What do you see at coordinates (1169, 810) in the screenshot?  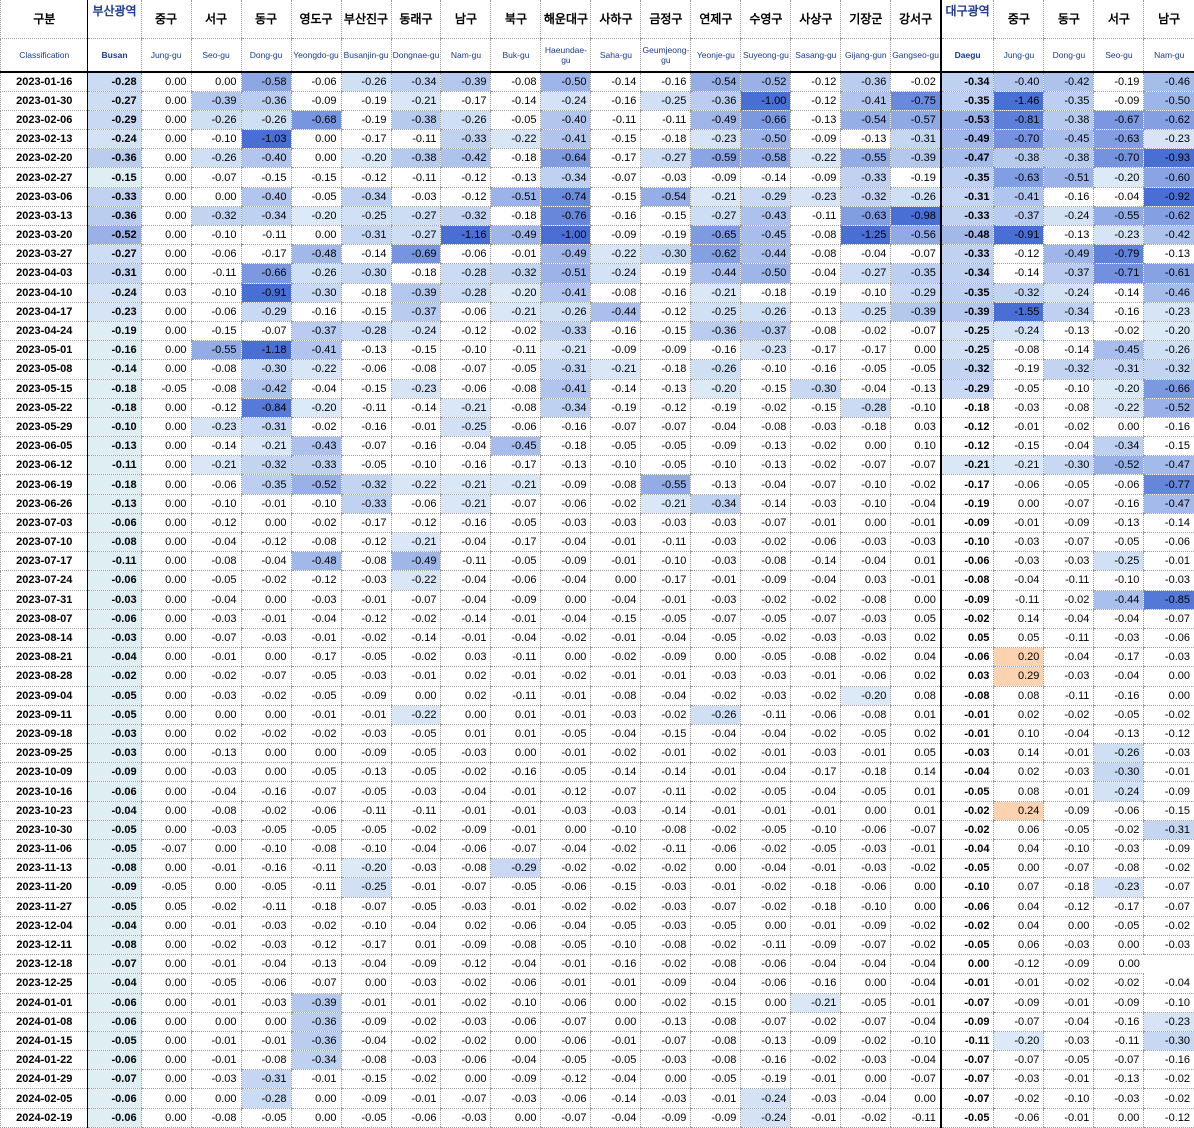 I see `value-cell: -0.15` at bounding box center [1169, 810].